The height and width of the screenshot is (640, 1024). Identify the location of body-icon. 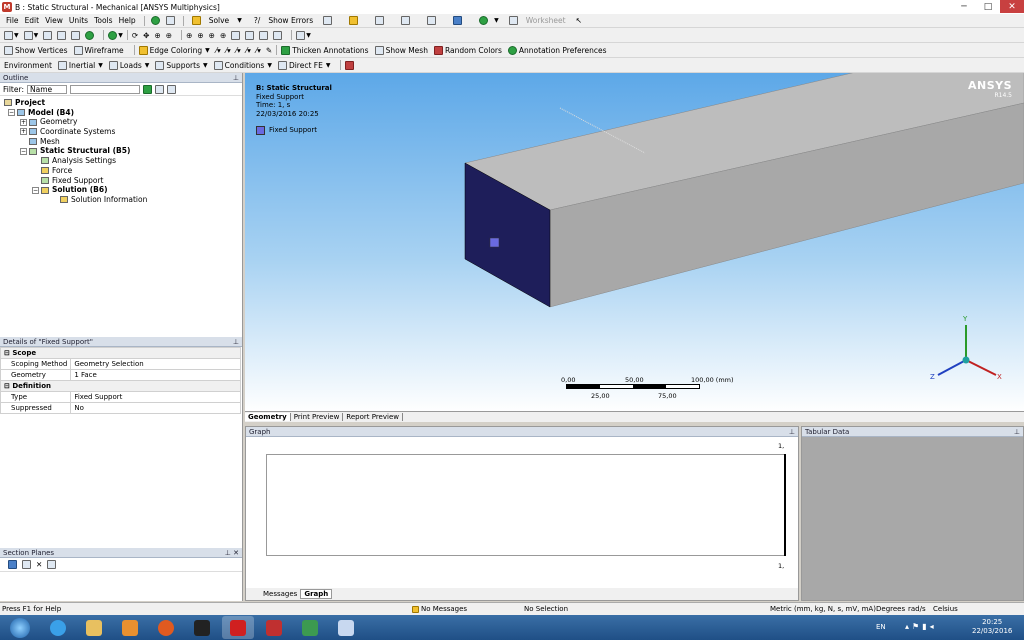
(113, 35).